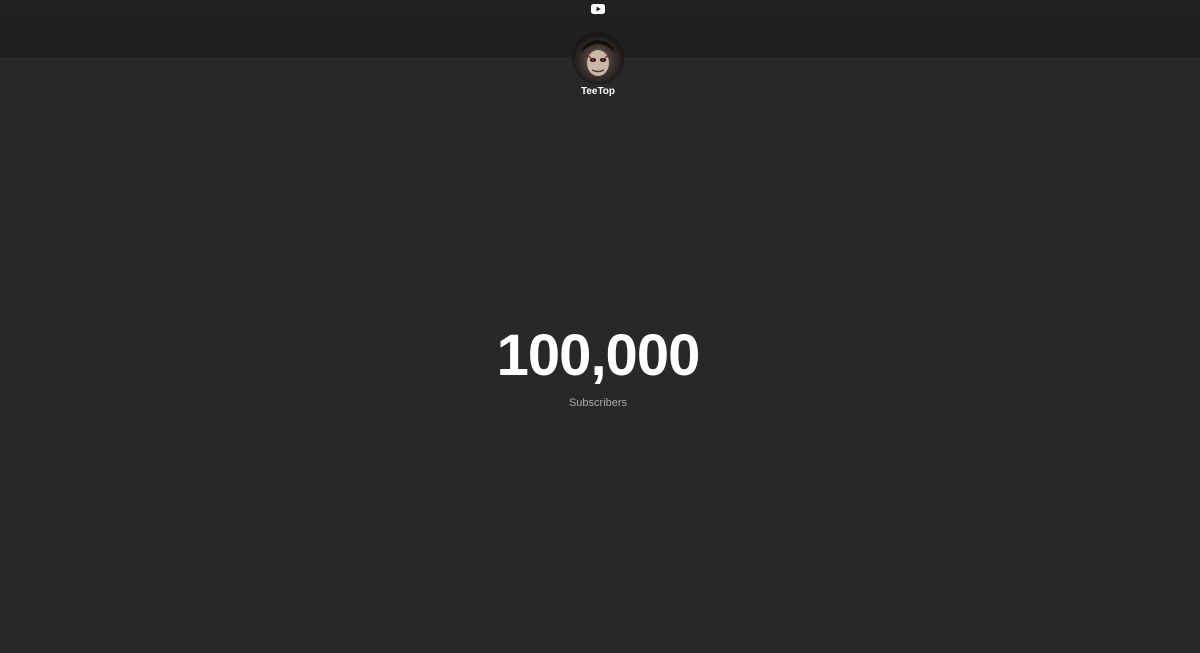  I want to click on subscriber-count: 100,000, so click(598, 355).